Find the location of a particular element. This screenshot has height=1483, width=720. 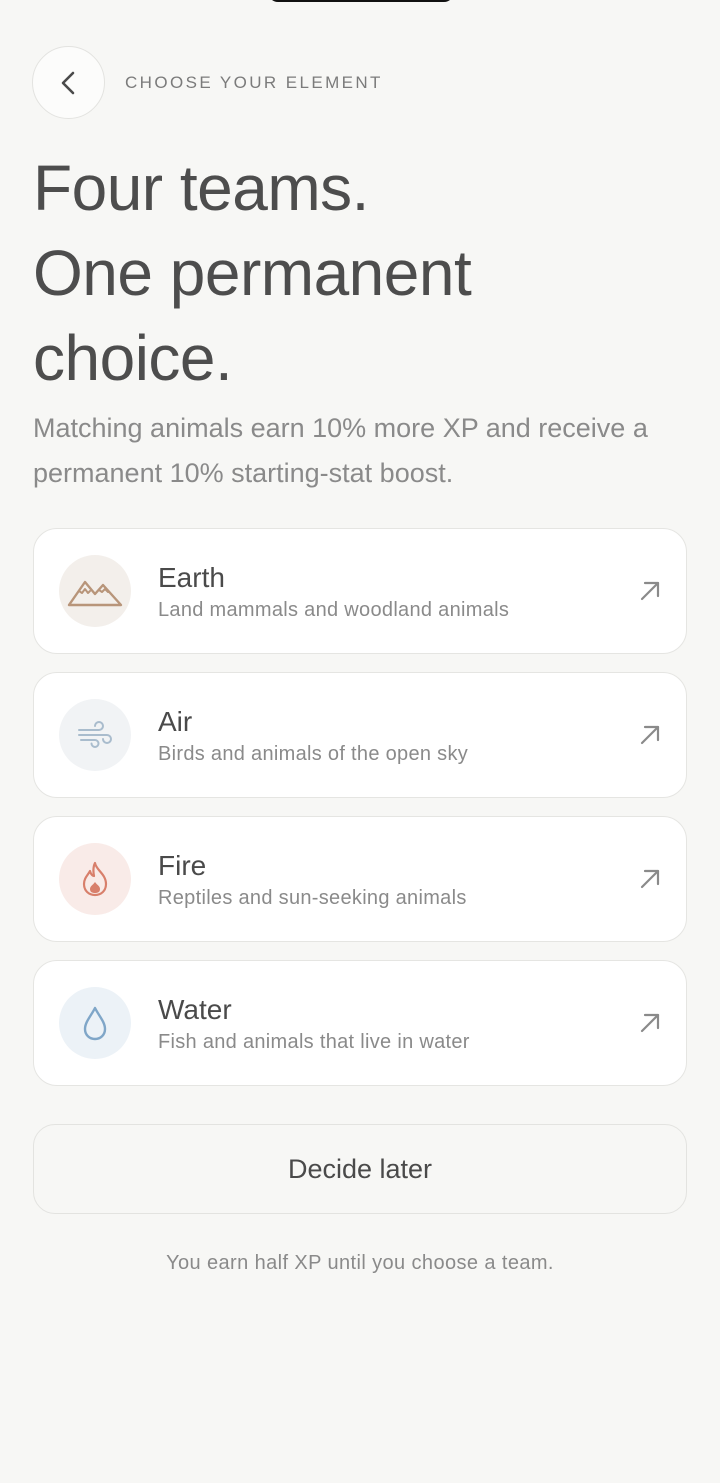

wind-icon is located at coordinates (95, 734).